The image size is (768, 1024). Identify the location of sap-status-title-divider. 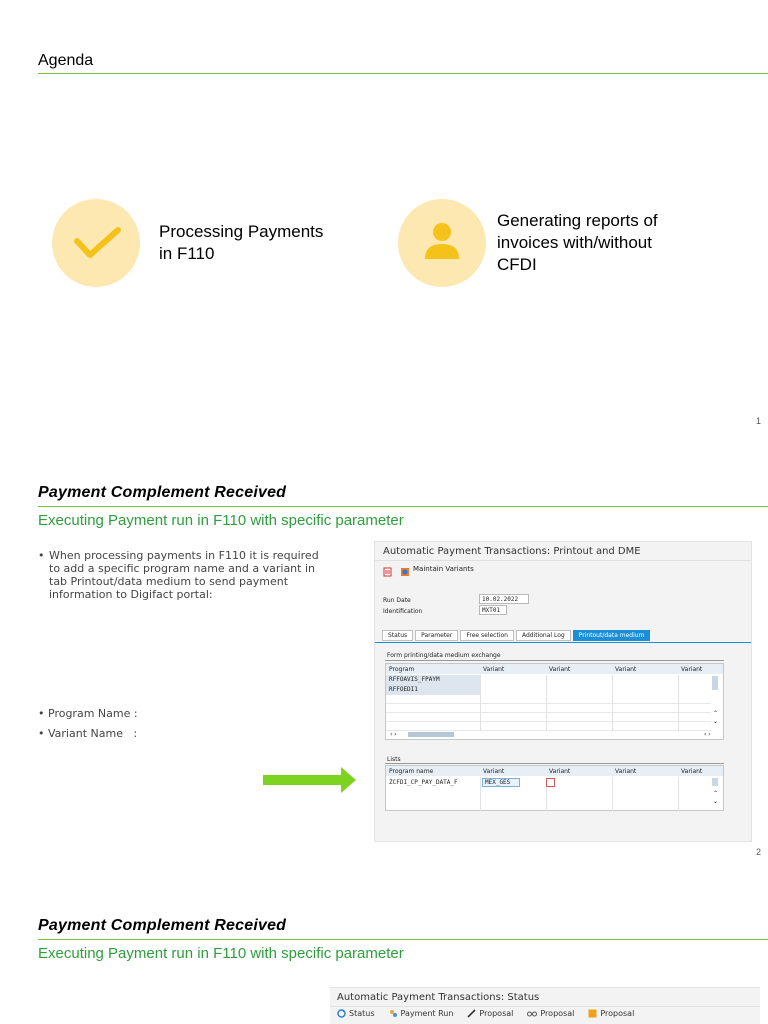
(545, 1006).